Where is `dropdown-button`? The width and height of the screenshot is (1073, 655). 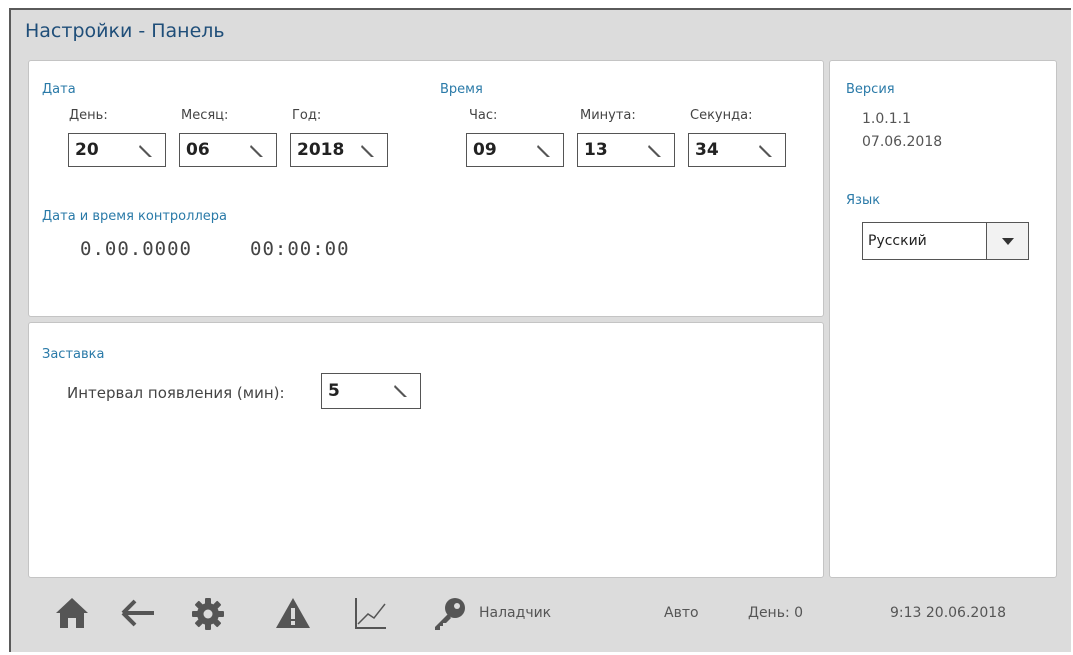
dropdown-button is located at coordinates (1007, 241).